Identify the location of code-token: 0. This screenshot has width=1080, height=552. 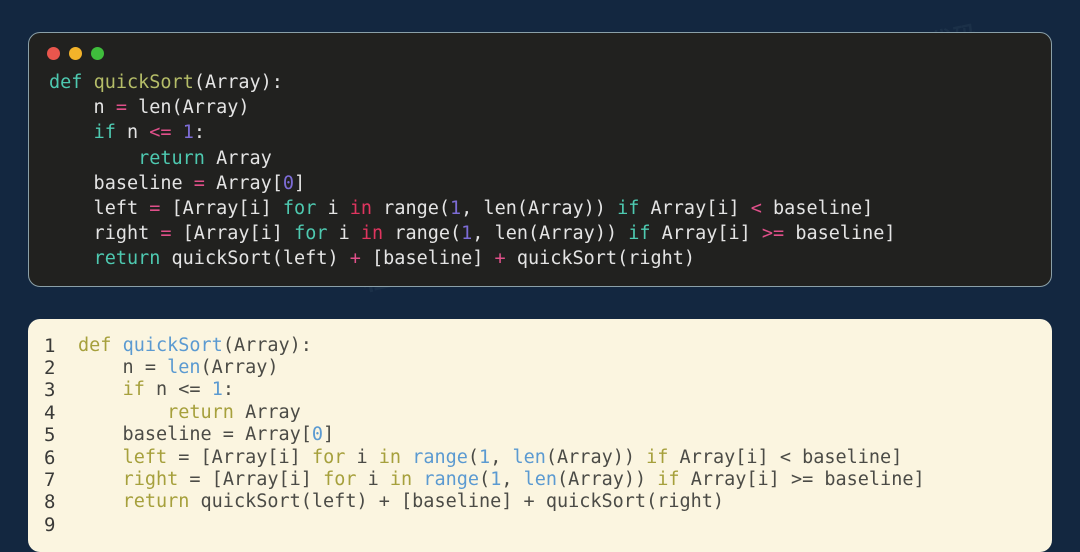
(288, 183).